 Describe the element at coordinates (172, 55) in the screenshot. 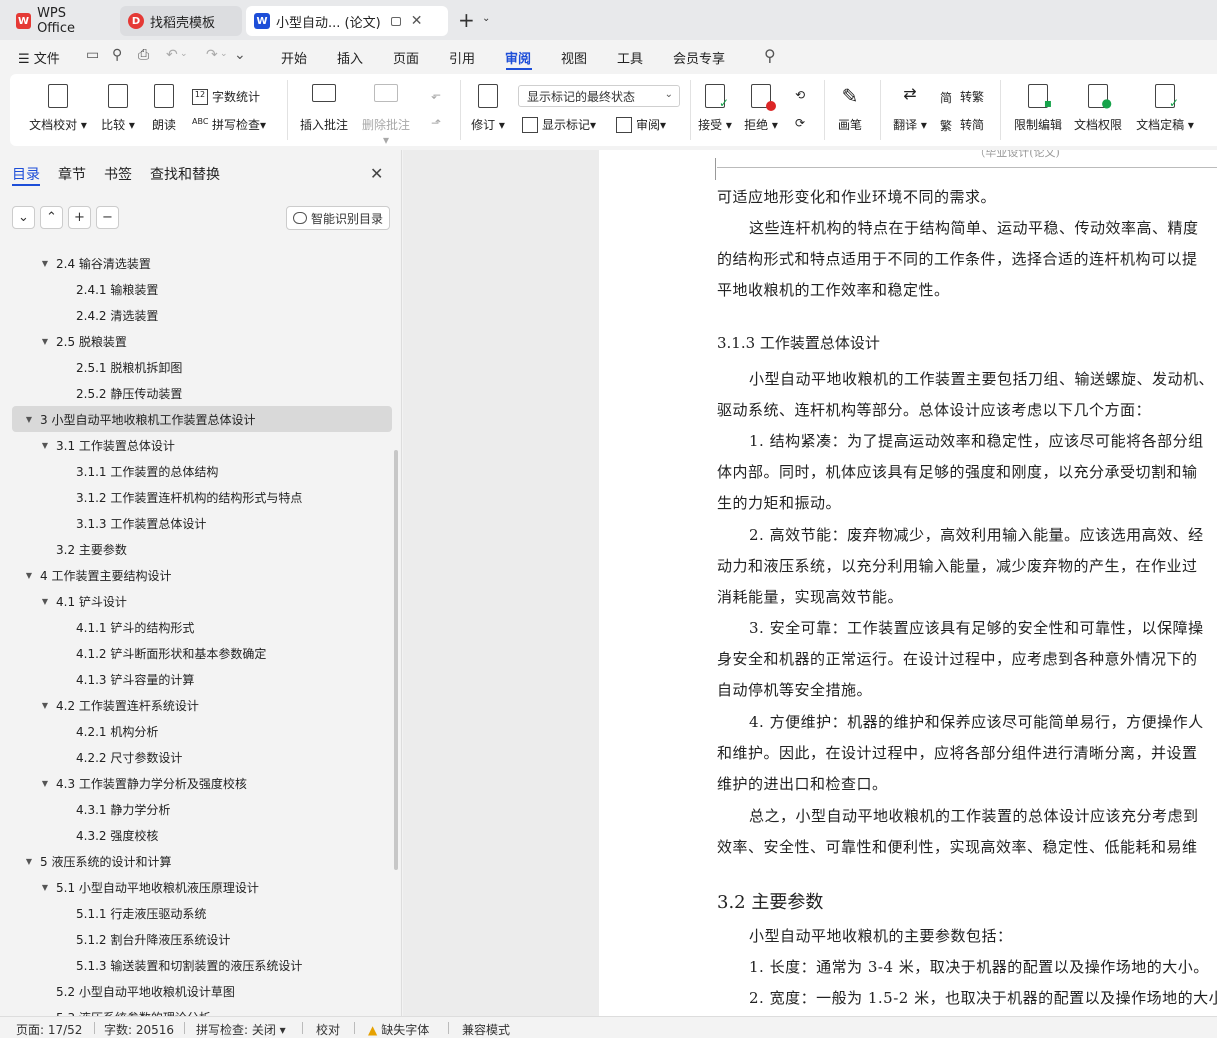

I see `undo-icon: ↶` at that location.